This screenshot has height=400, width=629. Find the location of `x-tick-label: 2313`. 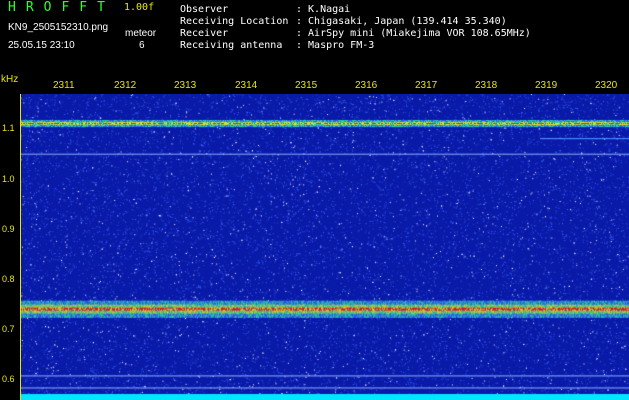

x-tick-label: 2313 is located at coordinates (185, 85).